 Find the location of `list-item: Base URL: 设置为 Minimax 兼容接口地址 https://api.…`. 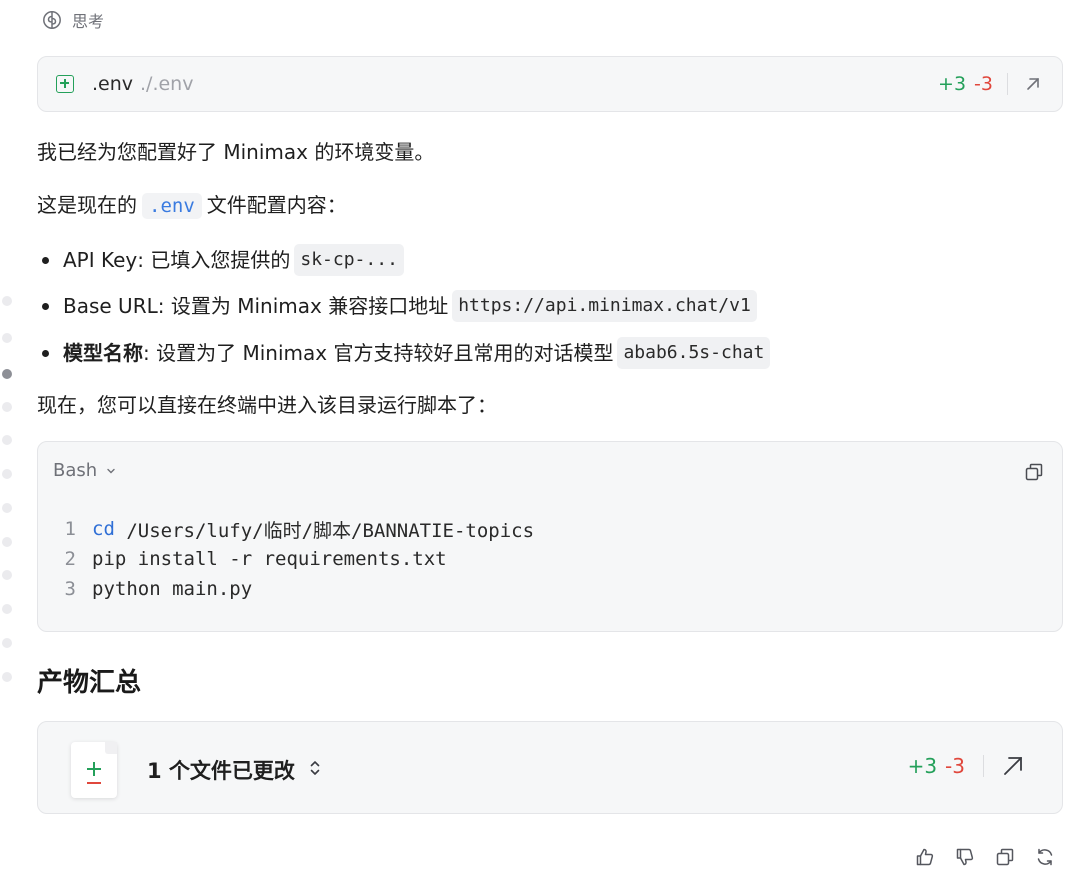

list-item: Base URL: 设置为 Minimax 兼容接口地址 https://api.… is located at coordinates (399, 306).